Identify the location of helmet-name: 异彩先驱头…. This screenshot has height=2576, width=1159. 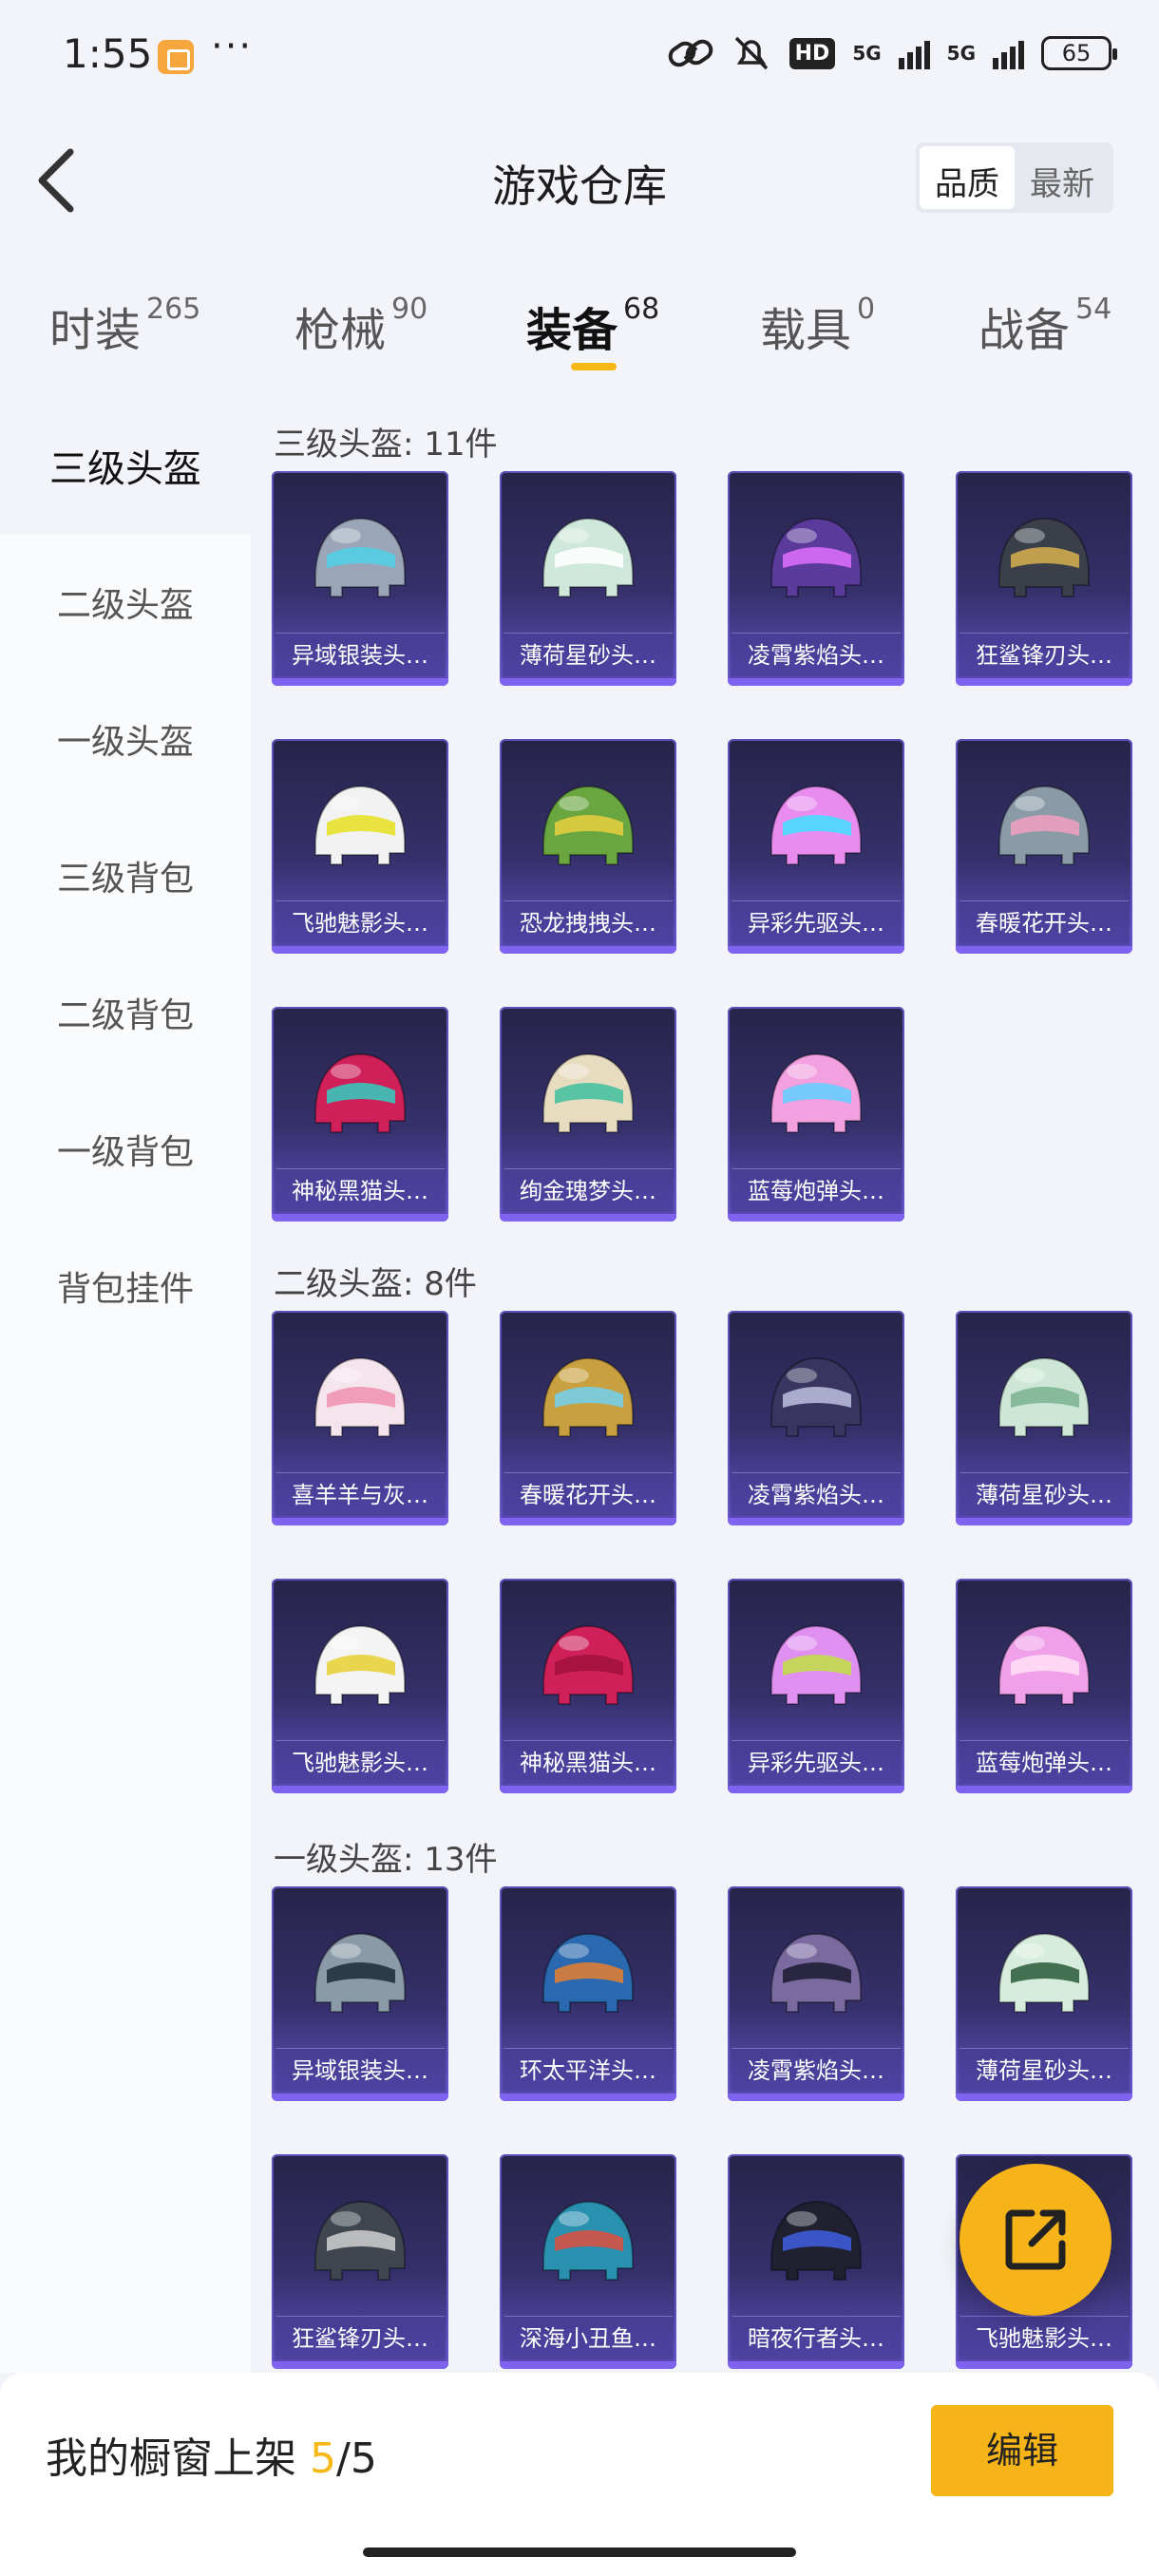
(816, 922).